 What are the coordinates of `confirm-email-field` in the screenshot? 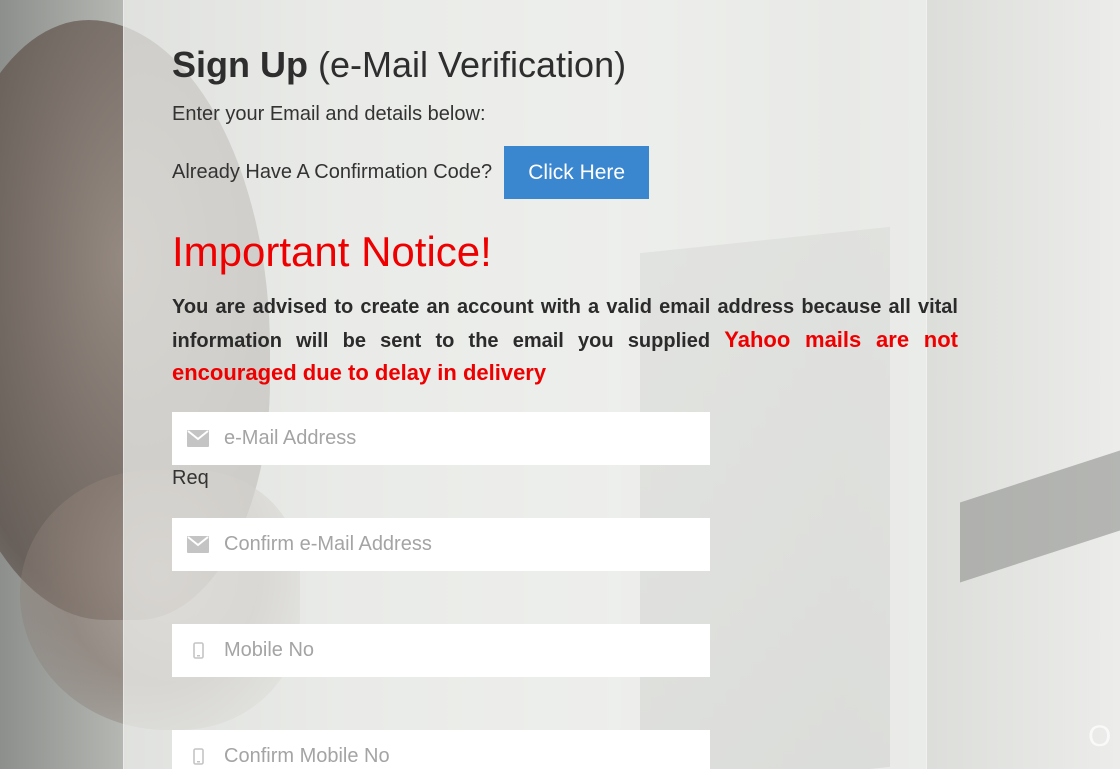 It's located at (441, 544).